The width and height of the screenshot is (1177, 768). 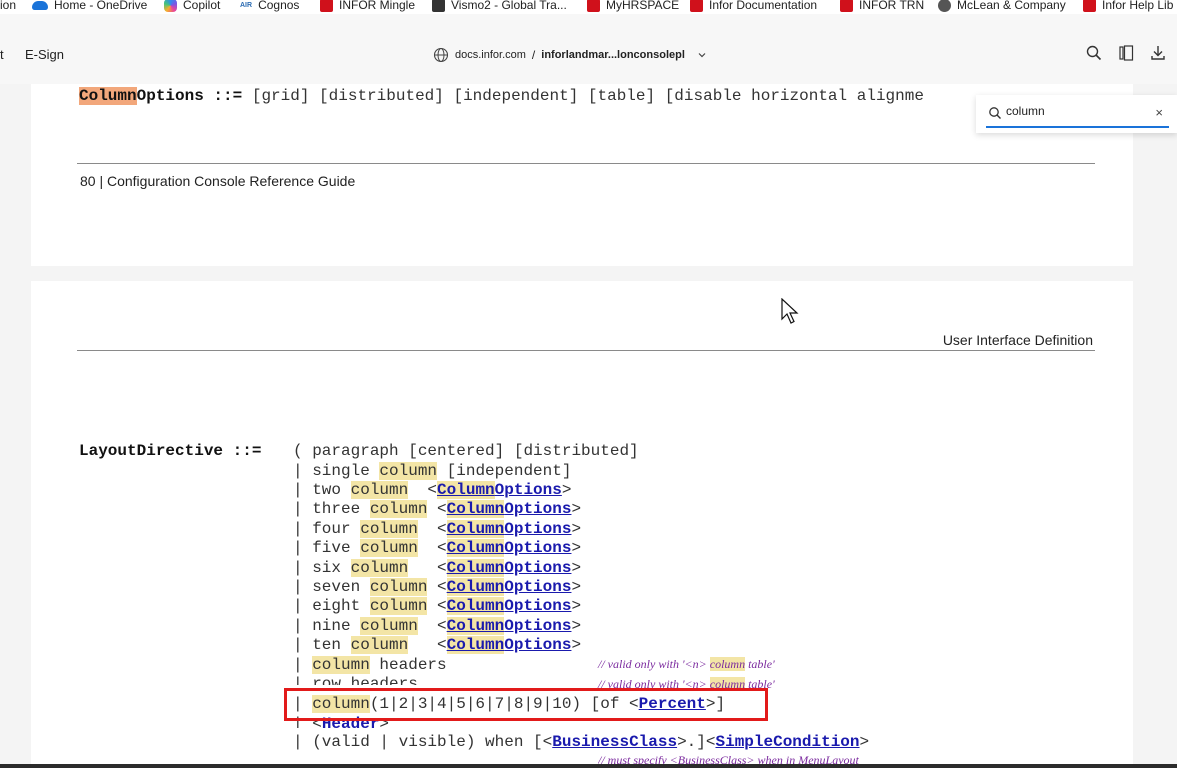 I want to click on download-icon, so click(x=1158, y=53).